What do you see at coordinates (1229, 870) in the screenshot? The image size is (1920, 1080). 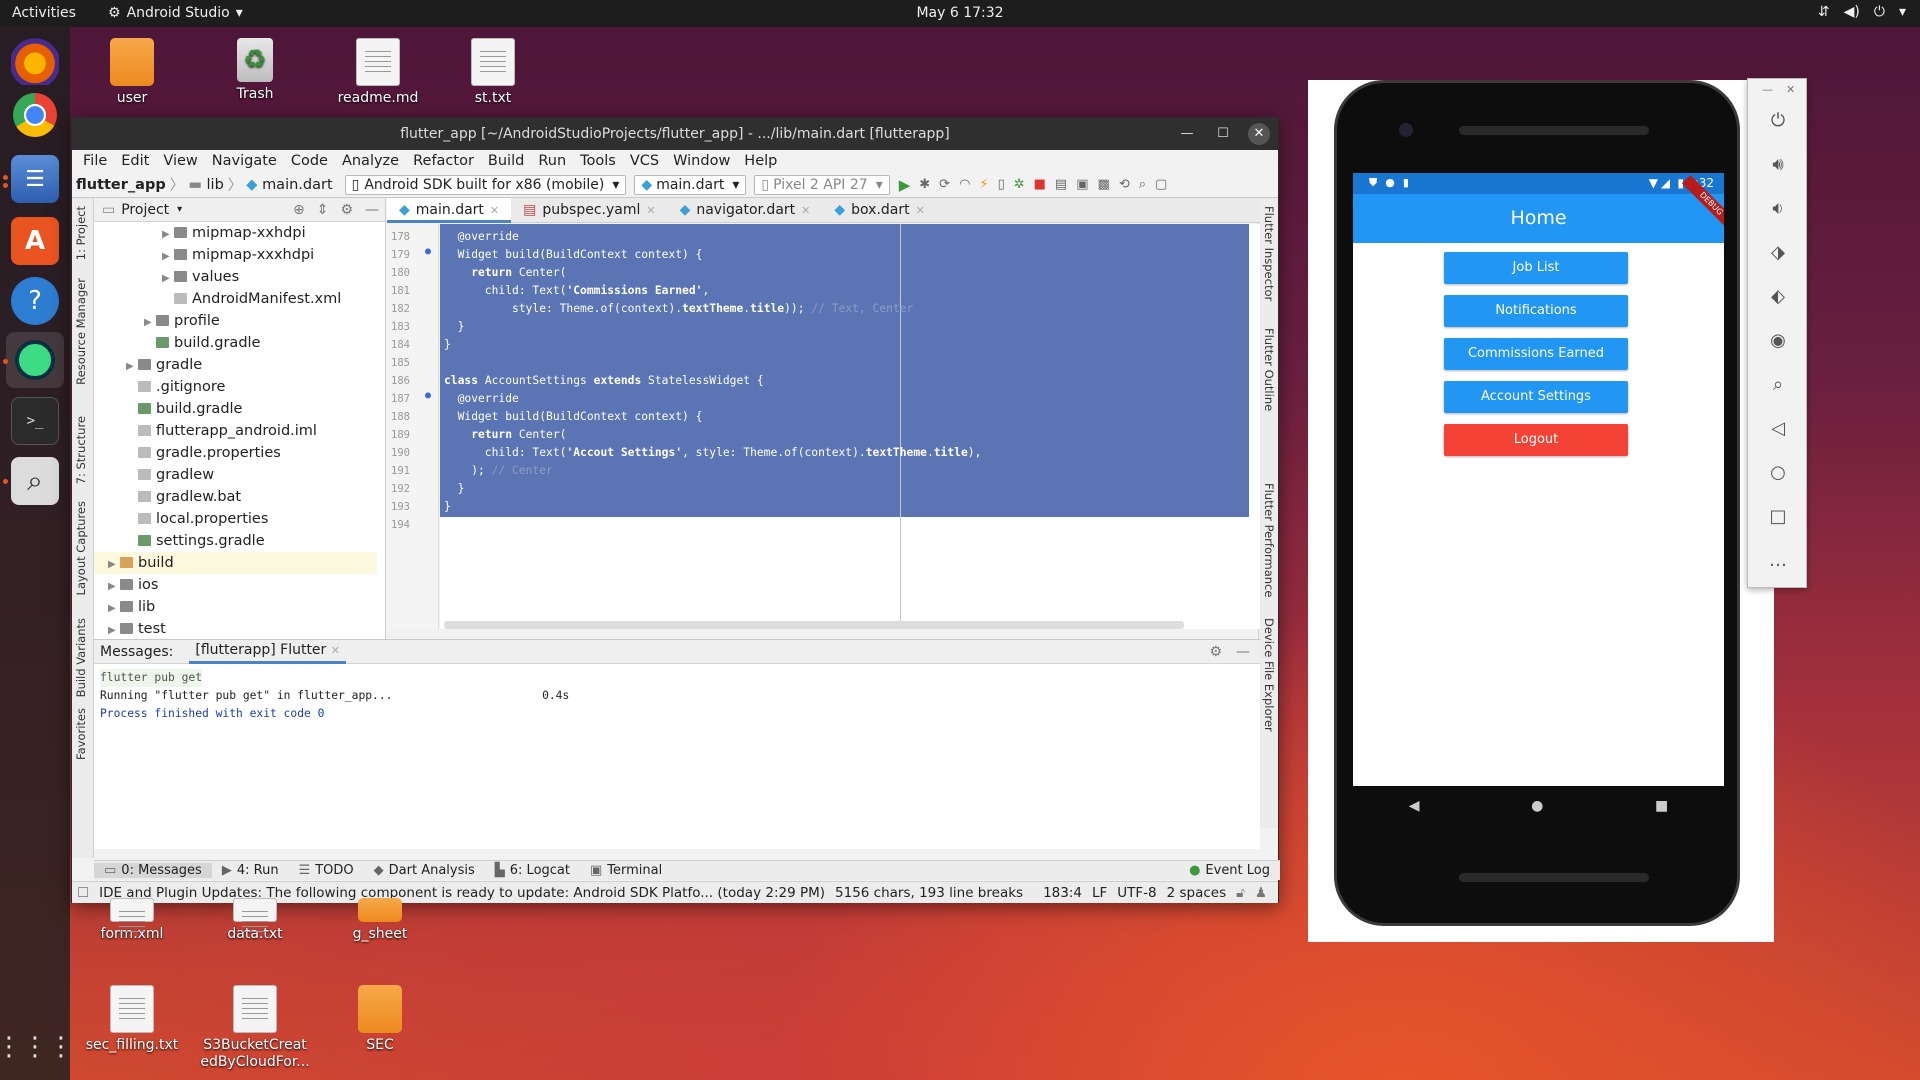 I see `event-log: ● Event Log` at bounding box center [1229, 870].